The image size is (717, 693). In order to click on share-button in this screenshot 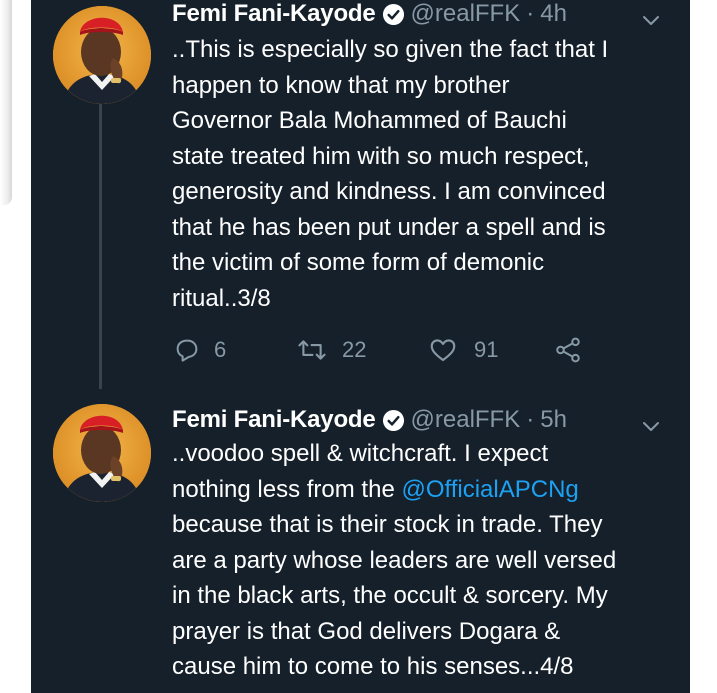, I will do `click(568, 350)`.